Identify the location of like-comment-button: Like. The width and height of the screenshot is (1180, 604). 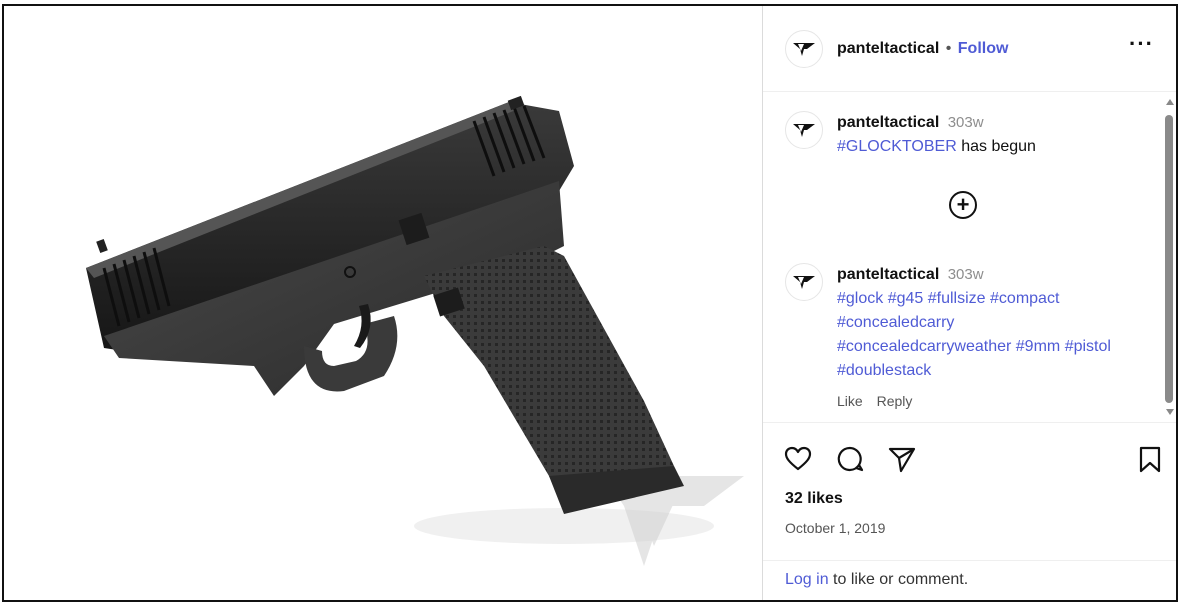
(850, 401).